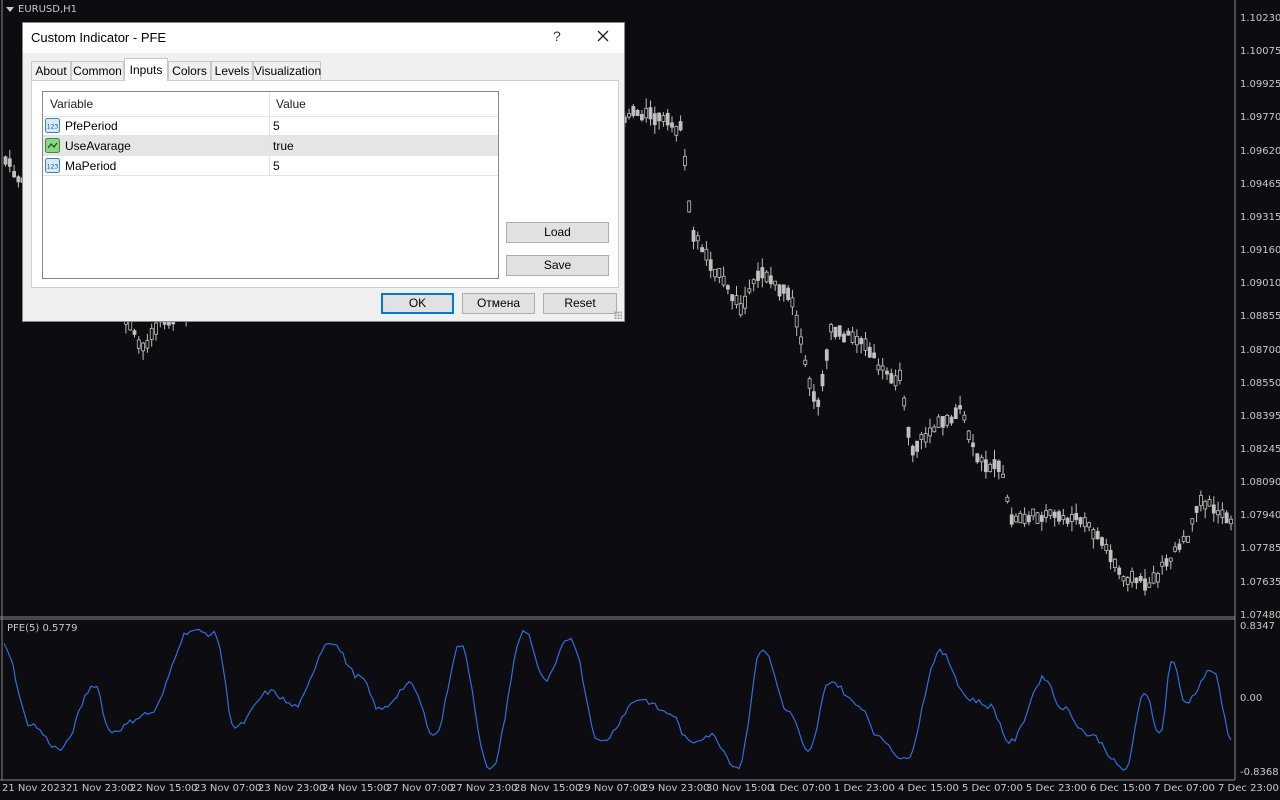  I want to click on indicator-label: PFE(5) 0.5779, so click(42, 628).